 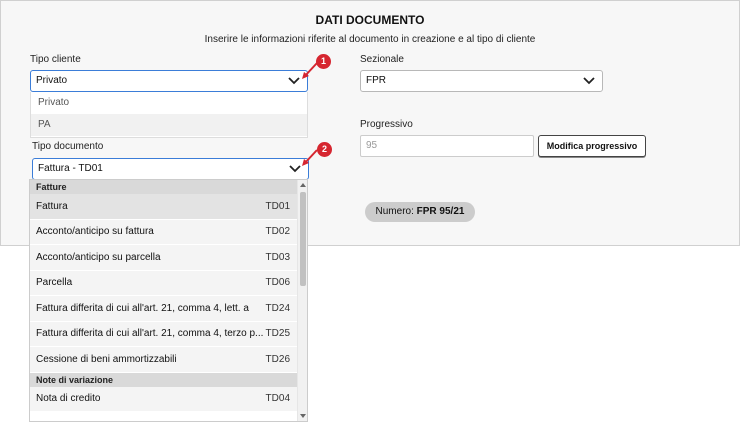 What do you see at coordinates (481, 81) in the screenshot?
I see `sezionale-select: FPR` at bounding box center [481, 81].